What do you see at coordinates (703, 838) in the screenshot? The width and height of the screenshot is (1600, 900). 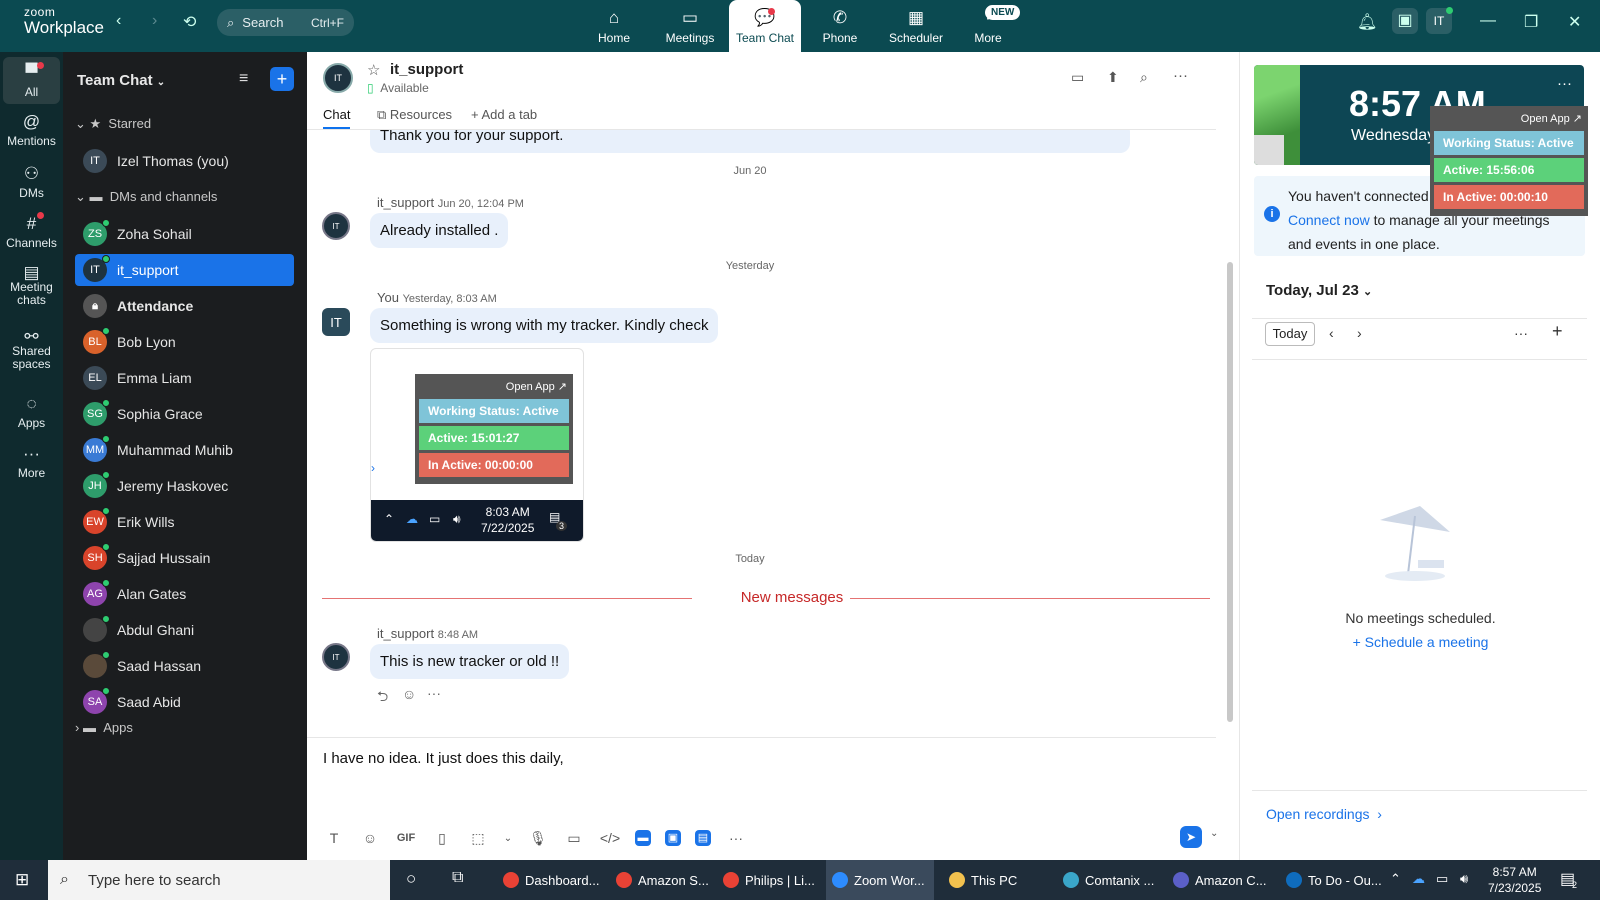 I see `app-icon: ▤` at bounding box center [703, 838].